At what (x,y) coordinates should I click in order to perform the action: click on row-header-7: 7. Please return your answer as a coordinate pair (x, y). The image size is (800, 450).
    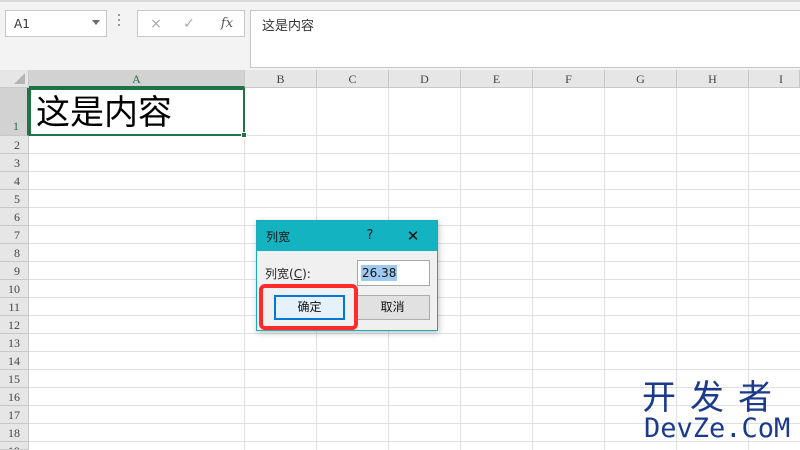
    Looking at the image, I should click on (14, 235).